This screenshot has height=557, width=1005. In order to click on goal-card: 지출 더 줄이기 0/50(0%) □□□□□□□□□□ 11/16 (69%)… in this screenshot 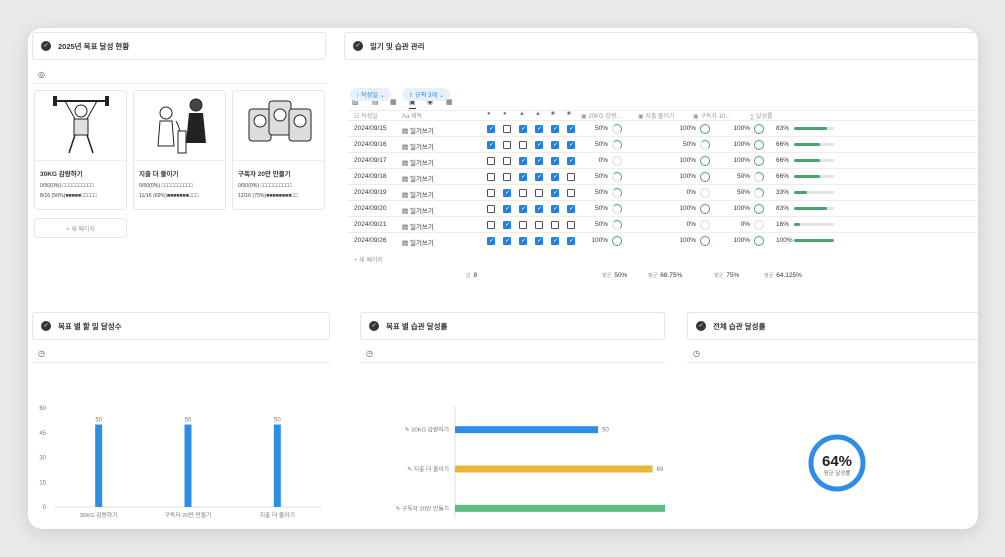, I will do `click(179, 150)`.